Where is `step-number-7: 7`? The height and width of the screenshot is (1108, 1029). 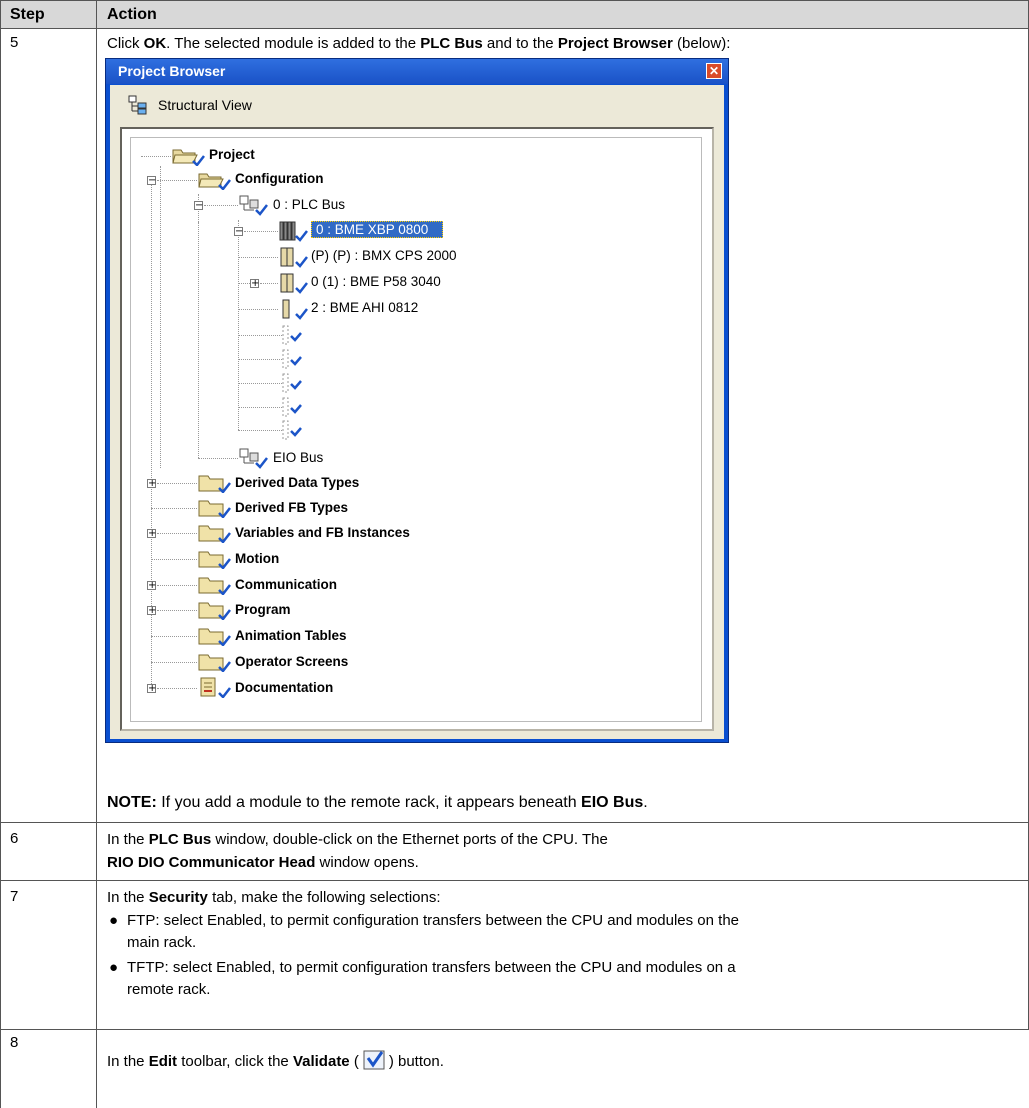
step-number-7: 7 is located at coordinates (14, 896).